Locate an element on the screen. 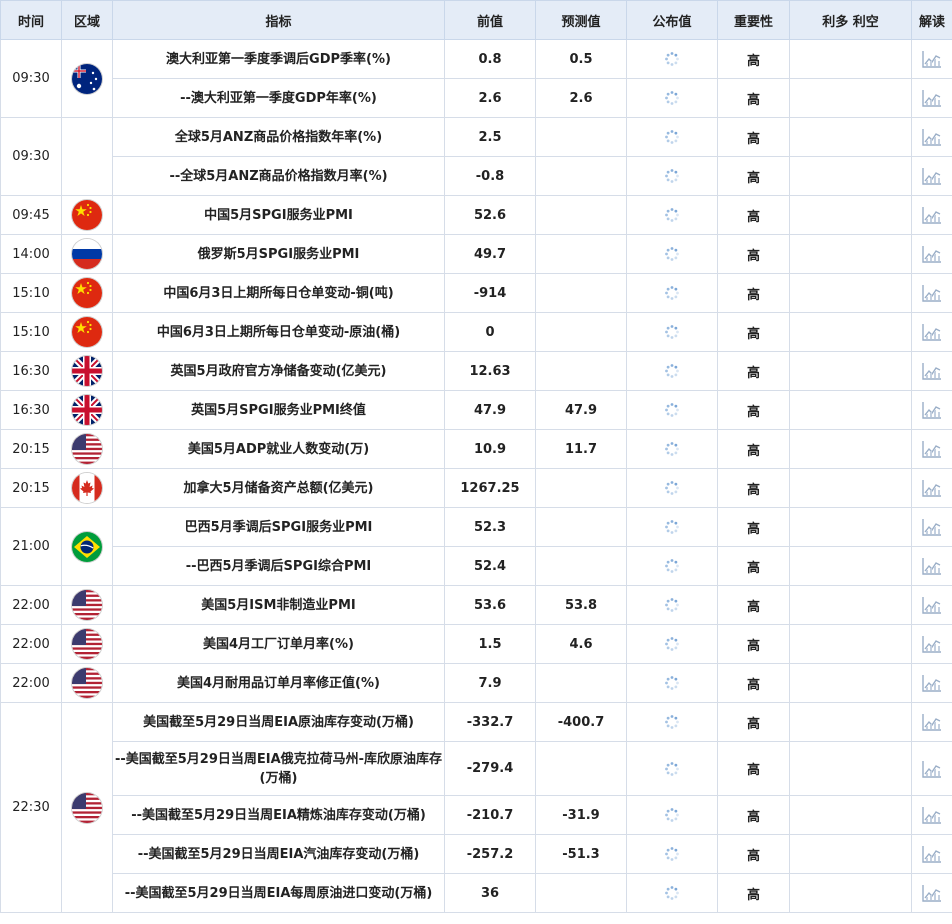 The width and height of the screenshot is (952, 924). indicator-name: 美国5月ADP就业人数变动(万) is located at coordinates (278, 449).